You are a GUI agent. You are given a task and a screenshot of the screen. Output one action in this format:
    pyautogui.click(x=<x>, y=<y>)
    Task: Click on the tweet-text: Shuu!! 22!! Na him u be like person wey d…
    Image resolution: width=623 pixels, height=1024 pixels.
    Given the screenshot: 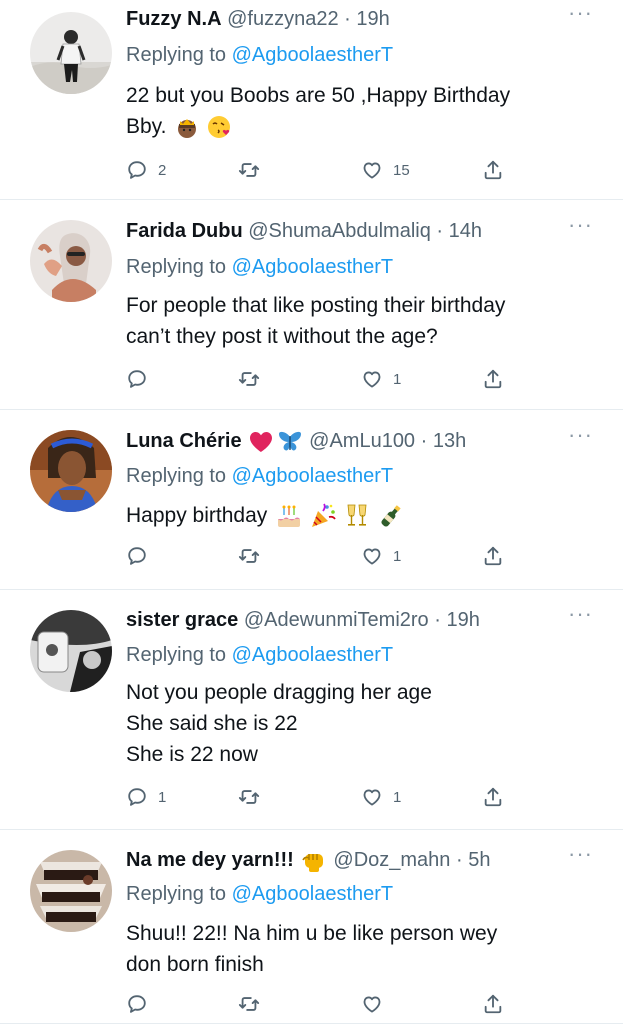 What is the action you would take?
    pyautogui.click(x=356, y=949)
    